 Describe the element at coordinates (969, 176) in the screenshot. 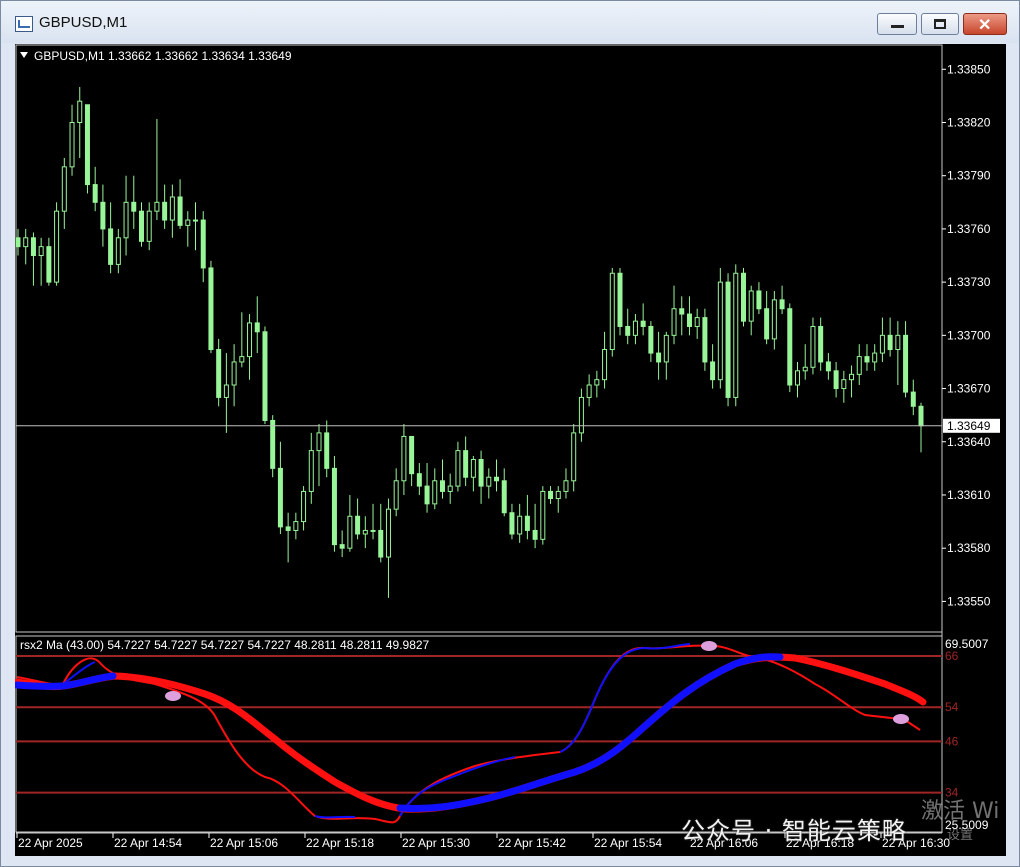

I see `price-label: 1.33790` at that location.